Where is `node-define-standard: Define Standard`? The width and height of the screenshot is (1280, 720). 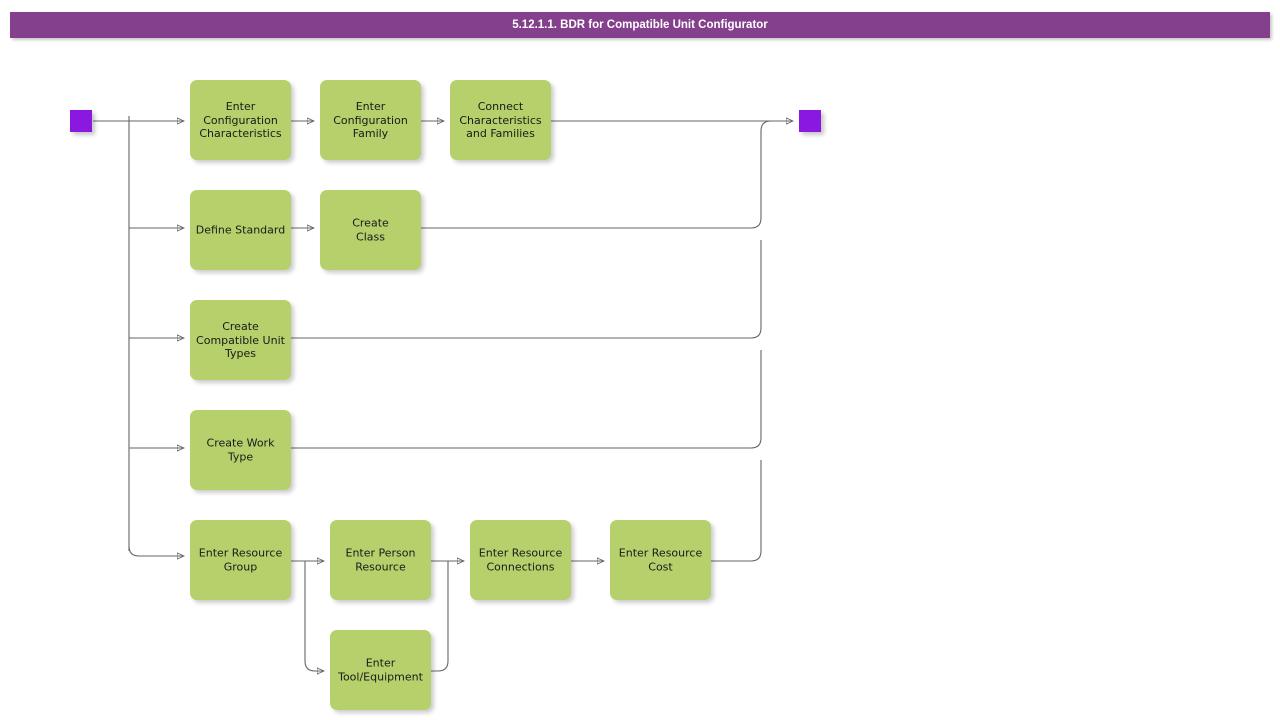
node-define-standard: Define Standard is located at coordinates (240, 230).